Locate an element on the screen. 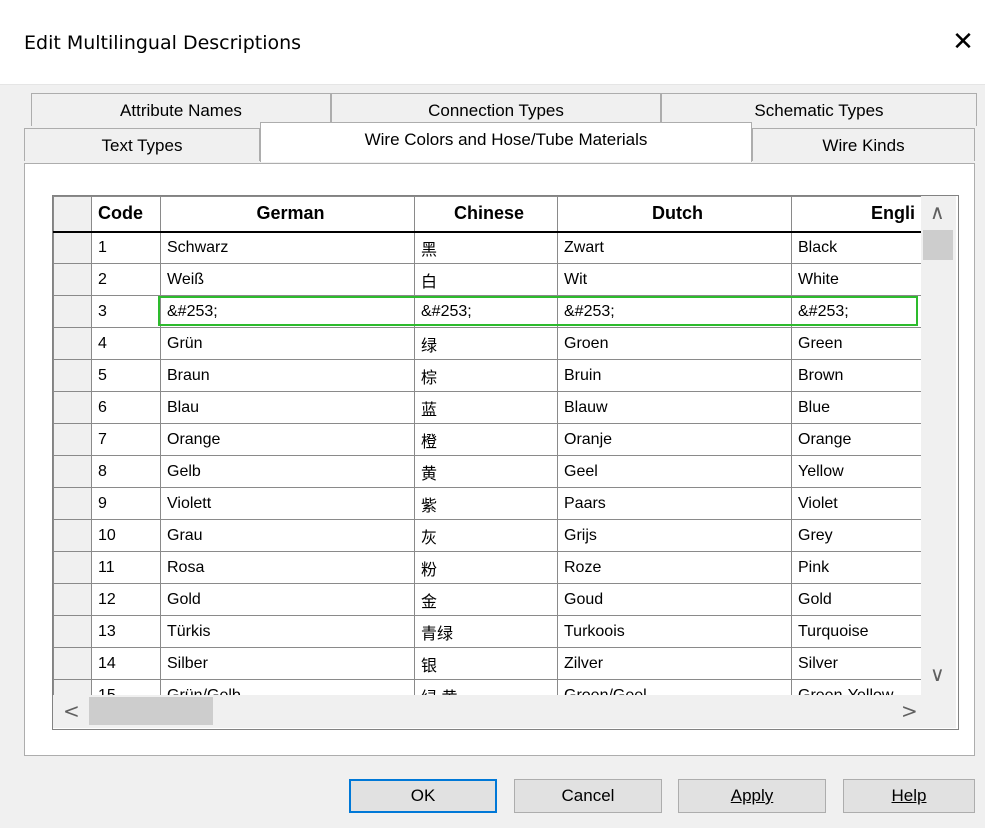  cell-english: Black is located at coordinates (856, 247).